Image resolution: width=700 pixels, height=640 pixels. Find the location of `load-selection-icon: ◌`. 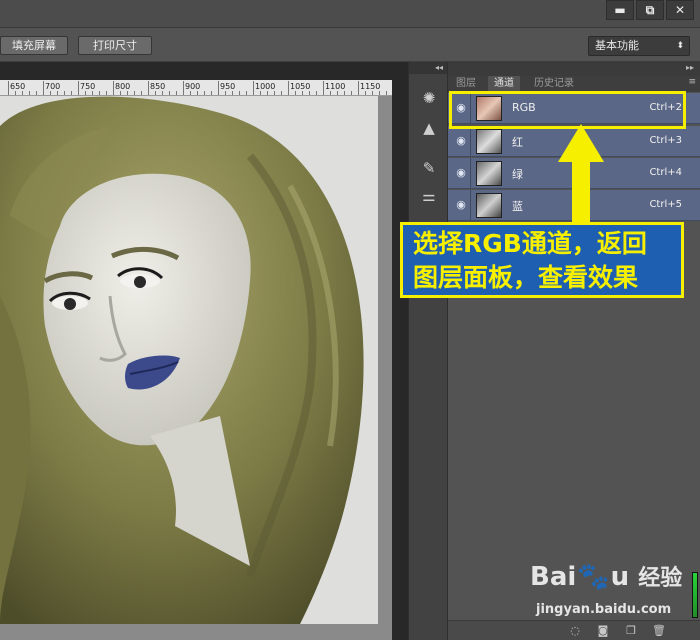

load-selection-icon: ◌ is located at coordinates (575, 631).